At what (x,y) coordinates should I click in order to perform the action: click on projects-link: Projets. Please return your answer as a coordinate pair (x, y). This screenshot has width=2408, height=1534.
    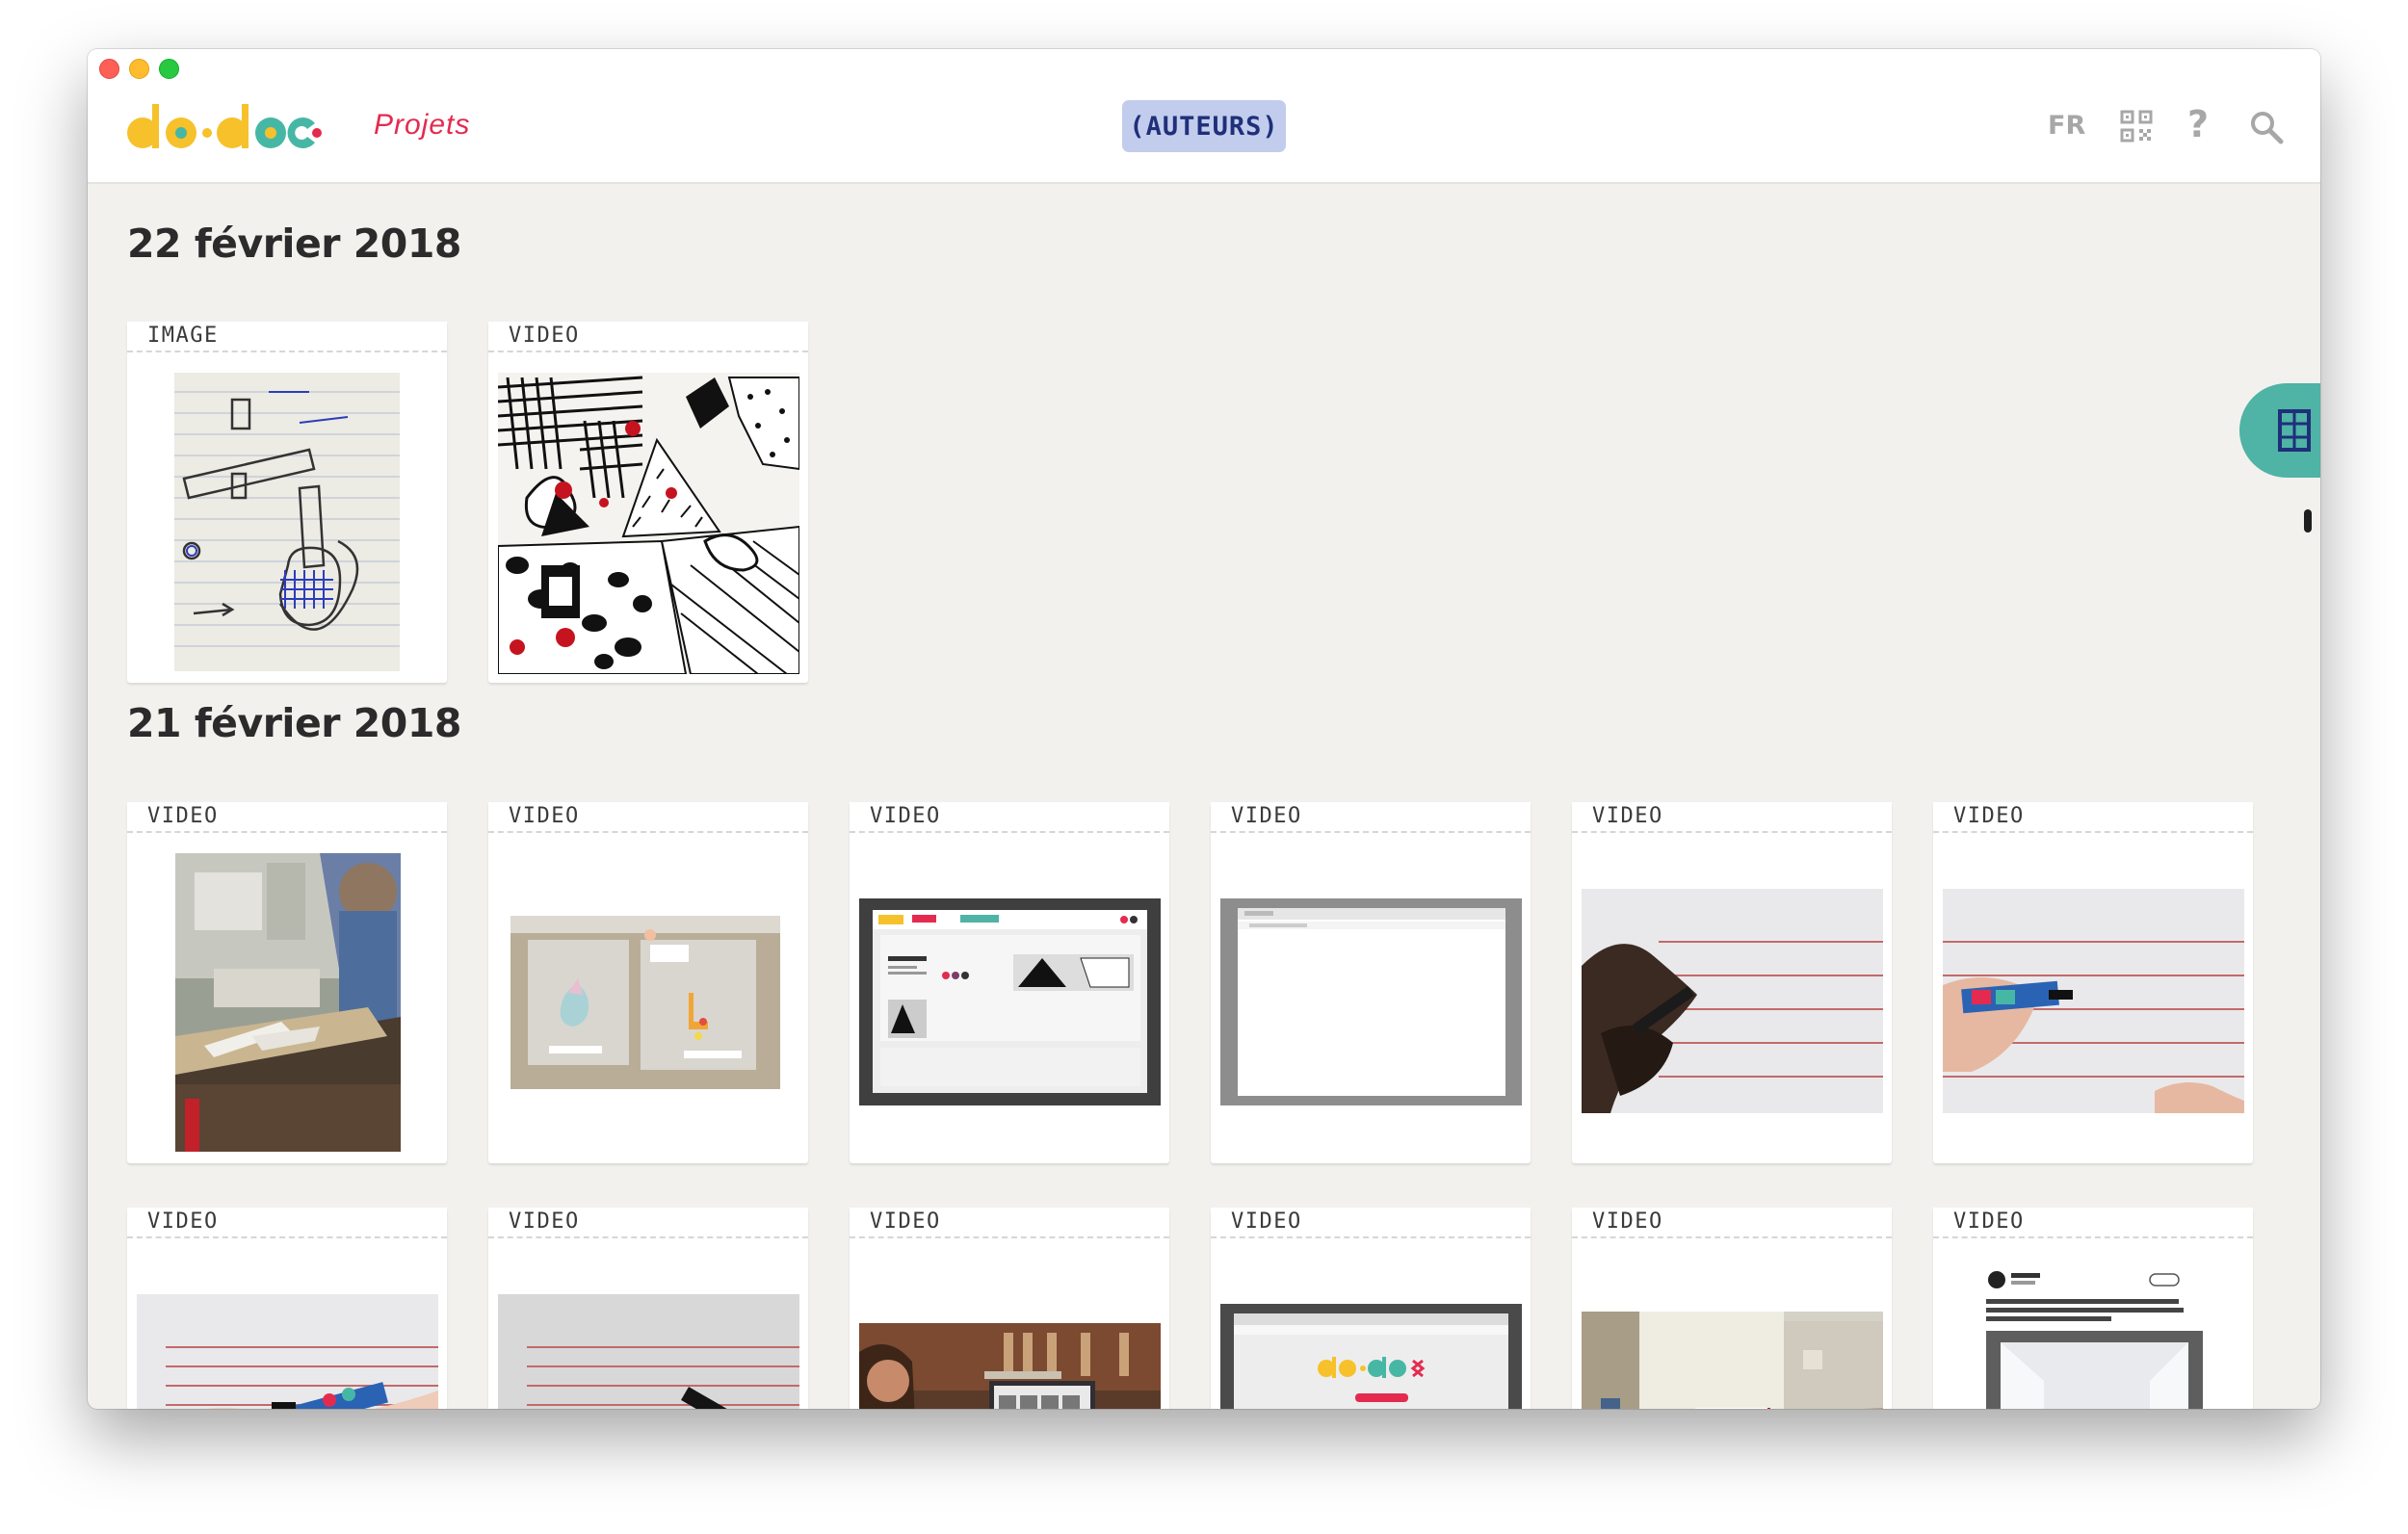
    Looking at the image, I should click on (422, 126).